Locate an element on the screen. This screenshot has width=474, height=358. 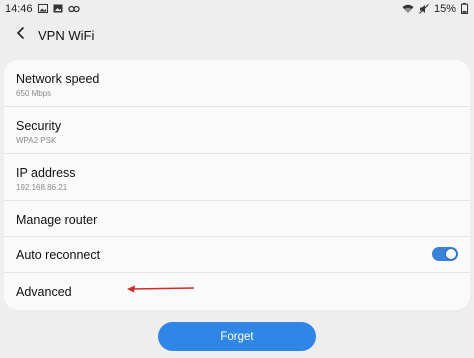
chevron-left-icon is located at coordinates (21, 35).